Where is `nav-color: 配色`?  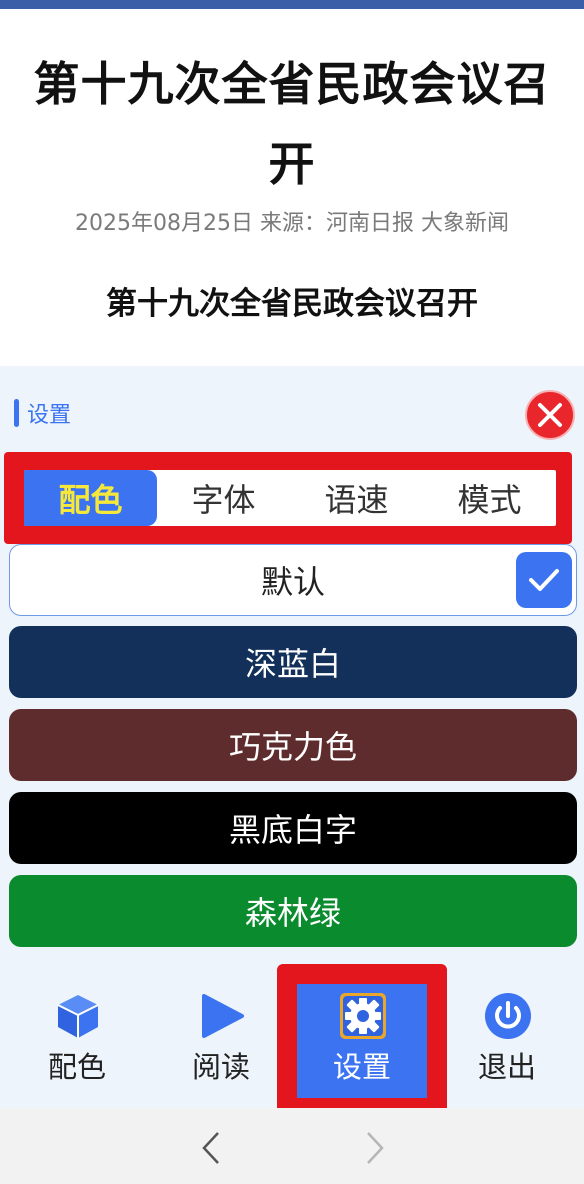 nav-color: 配色 is located at coordinates (77, 1044).